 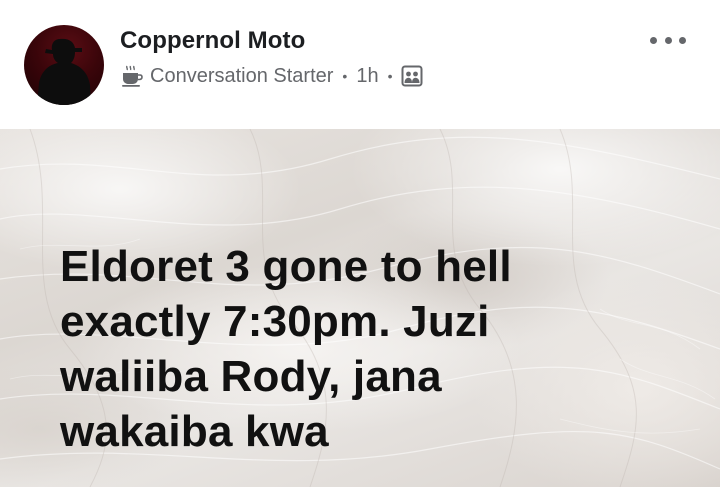 What do you see at coordinates (412, 76) in the screenshot?
I see `group-icon` at bounding box center [412, 76].